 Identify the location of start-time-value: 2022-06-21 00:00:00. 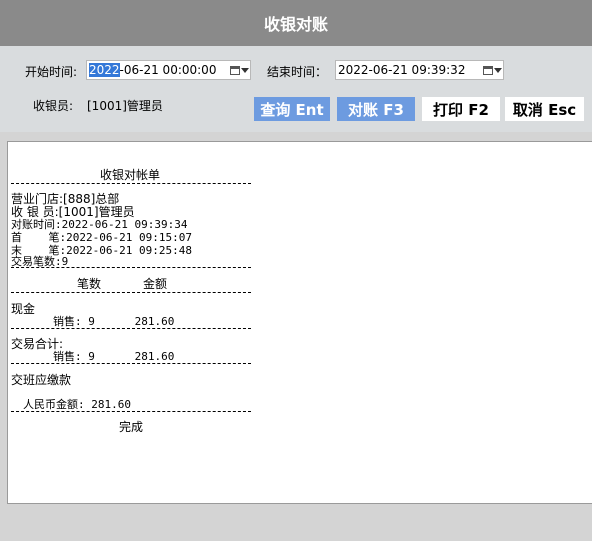
(157, 70).